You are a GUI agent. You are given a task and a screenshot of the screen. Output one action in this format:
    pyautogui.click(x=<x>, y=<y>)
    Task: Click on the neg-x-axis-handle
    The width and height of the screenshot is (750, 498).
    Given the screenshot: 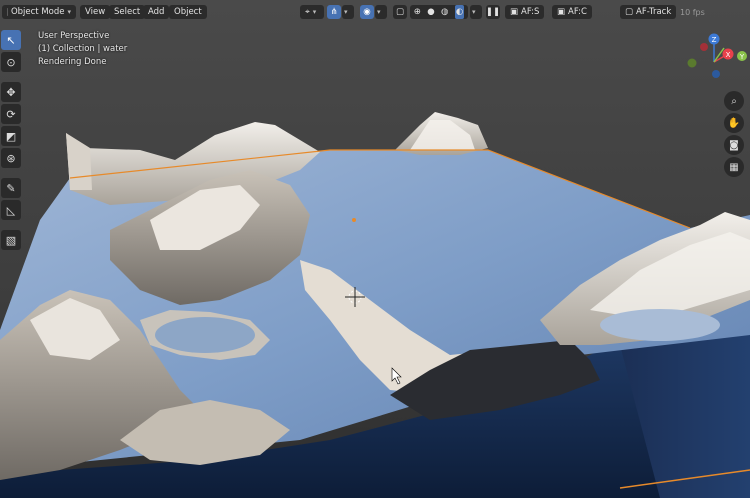 What is the action you would take?
    pyautogui.click(x=704, y=47)
    